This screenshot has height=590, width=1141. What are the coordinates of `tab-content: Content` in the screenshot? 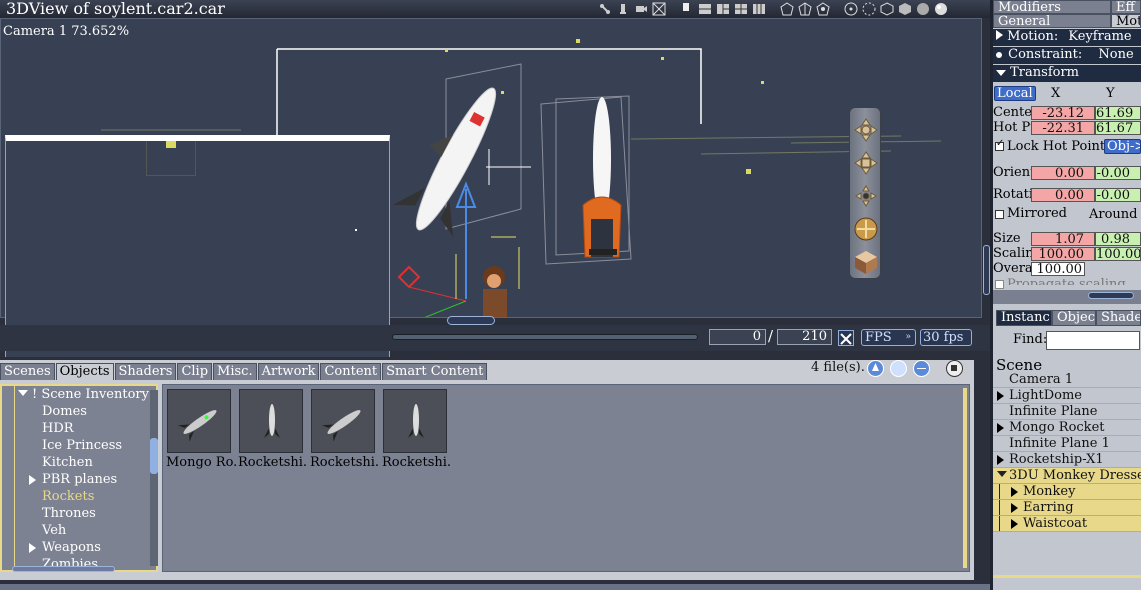 It's located at (351, 371).